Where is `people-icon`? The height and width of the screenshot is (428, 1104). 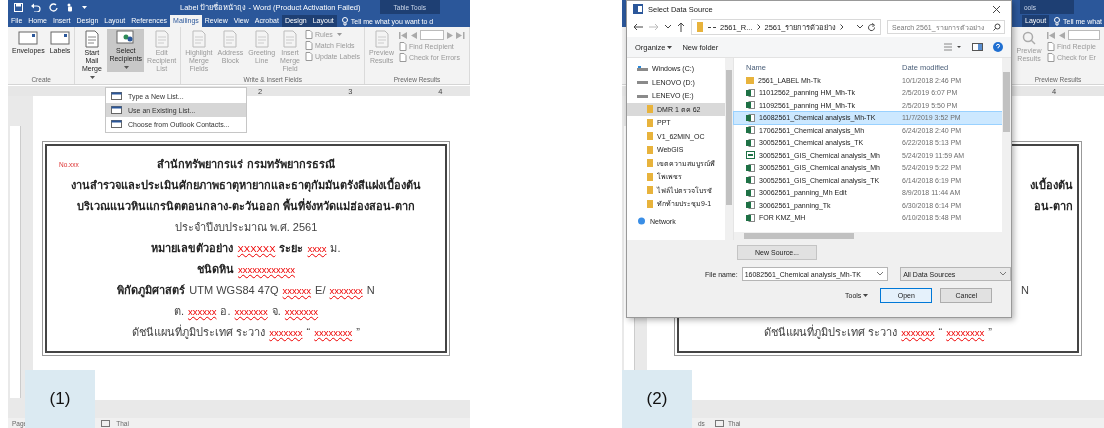
people-icon is located at coordinates (125, 38).